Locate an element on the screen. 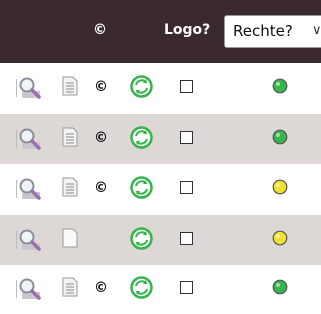  chevron-down-icon: ∨ is located at coordinates (316, 30).